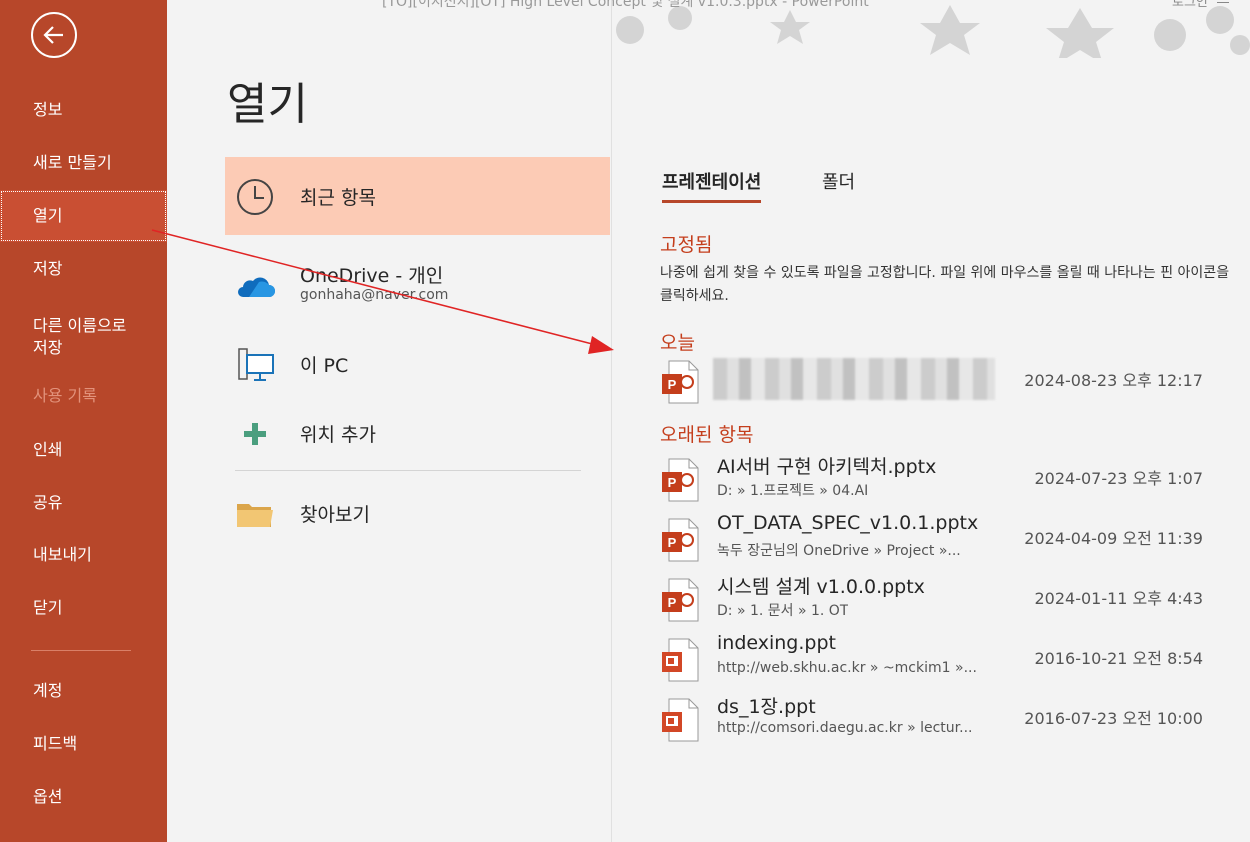  Describe the element at coordinates (83, 110) in the screenshot. I see `nav-info: 정보` at that location.